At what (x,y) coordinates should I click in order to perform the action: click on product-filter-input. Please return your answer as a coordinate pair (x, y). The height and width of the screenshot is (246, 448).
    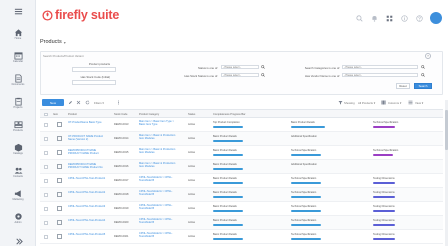
    Looking at the image, I should click on (94, 69).